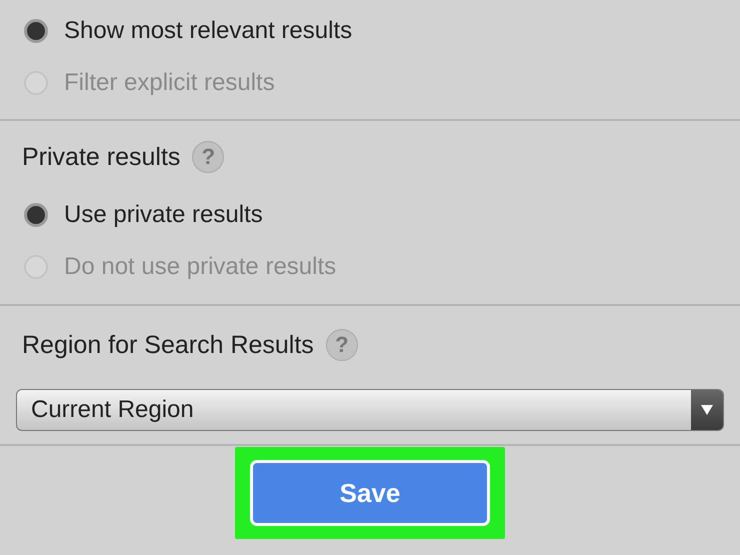 The image size is (740, 555). Describe the element at coordinates (370, 410) in the screenshot. I see `region-dropdown: Current Region` at that location.